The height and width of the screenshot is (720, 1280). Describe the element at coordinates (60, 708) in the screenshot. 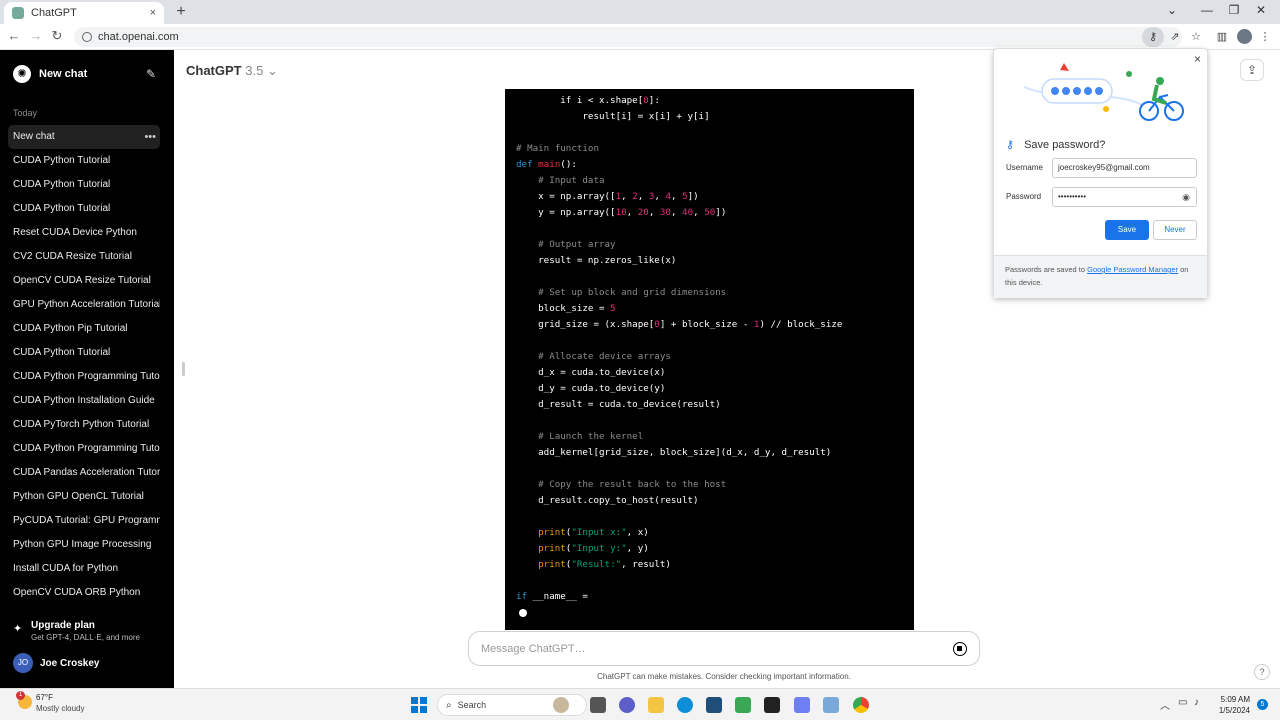

I see `weather-condition: Mostly cloudy` at that location.